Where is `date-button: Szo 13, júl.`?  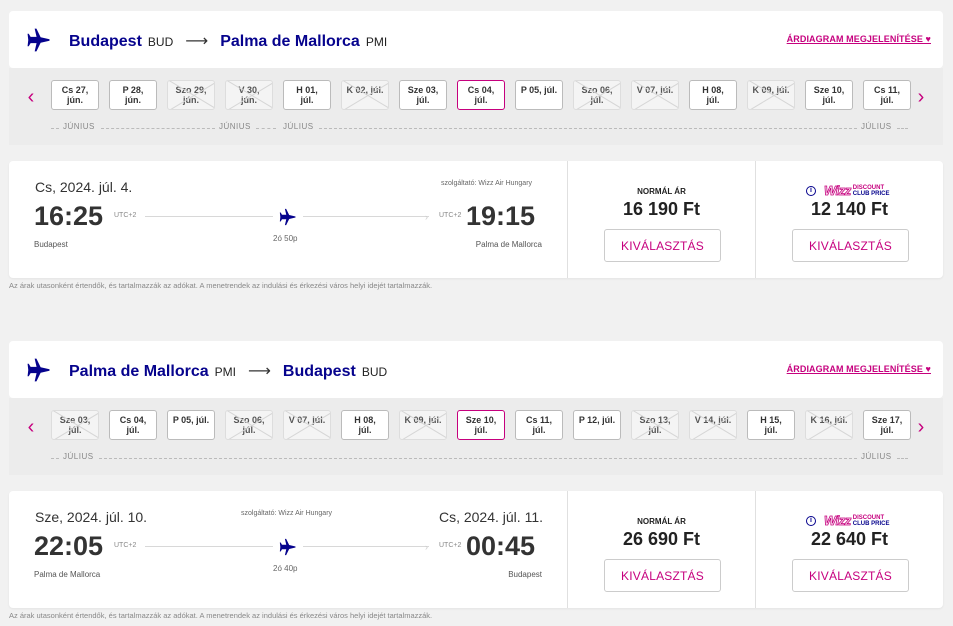 date-button: Szo 13, júl. is located at coordinates (655, 425).